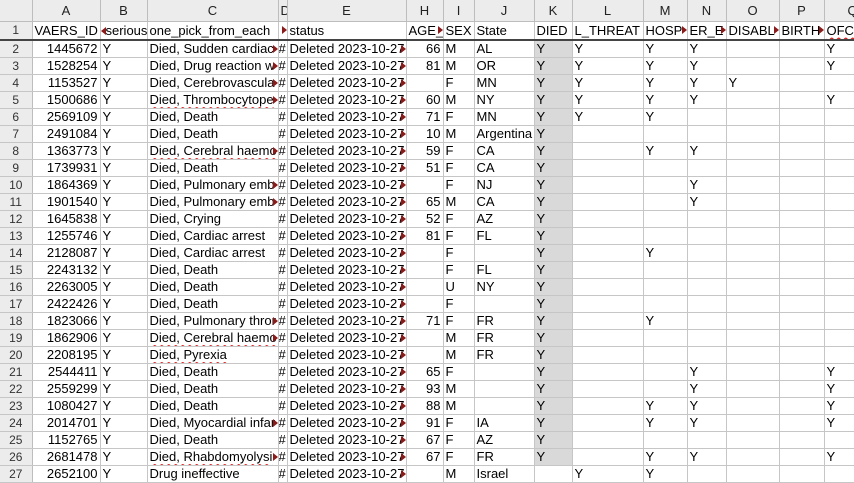 Image resolution: width=854 pixels, height=483 pixels. I want to click on cell-state: CA, so click(504, 168).